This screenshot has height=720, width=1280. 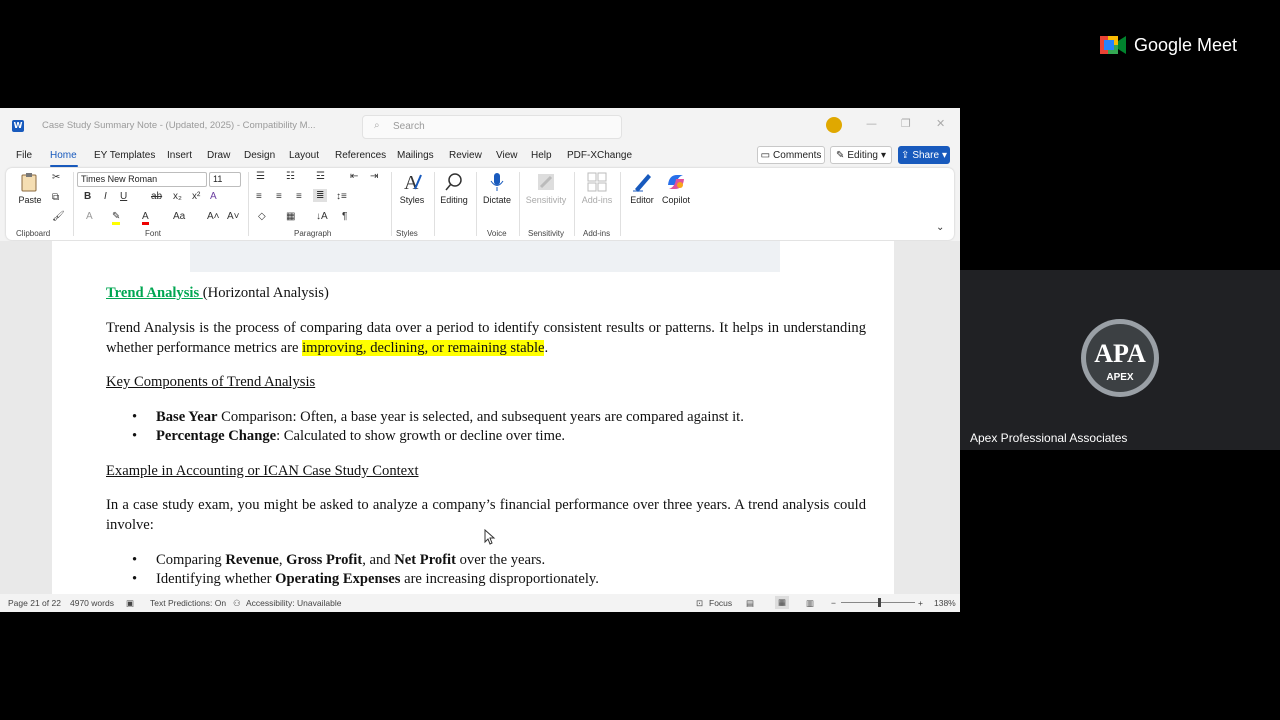 I want to click on align-center-icon: ≡, so click(x=279, y=196).